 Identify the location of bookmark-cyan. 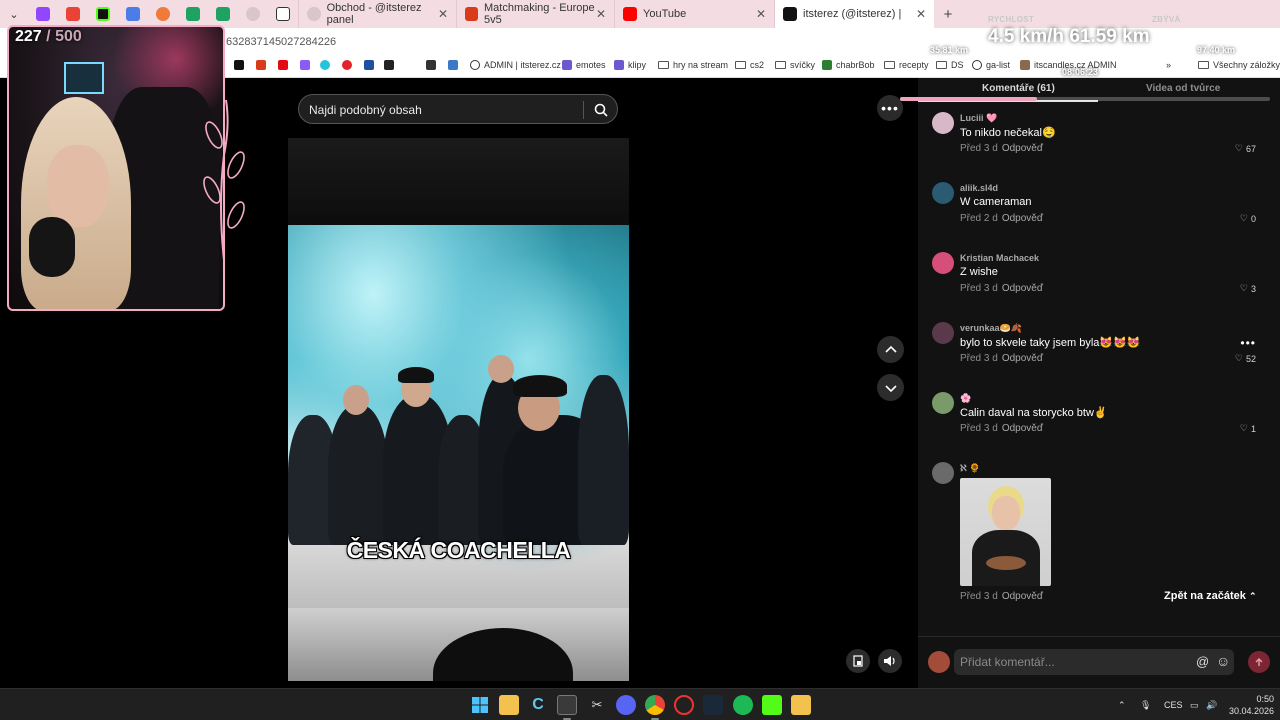
(325, 65).